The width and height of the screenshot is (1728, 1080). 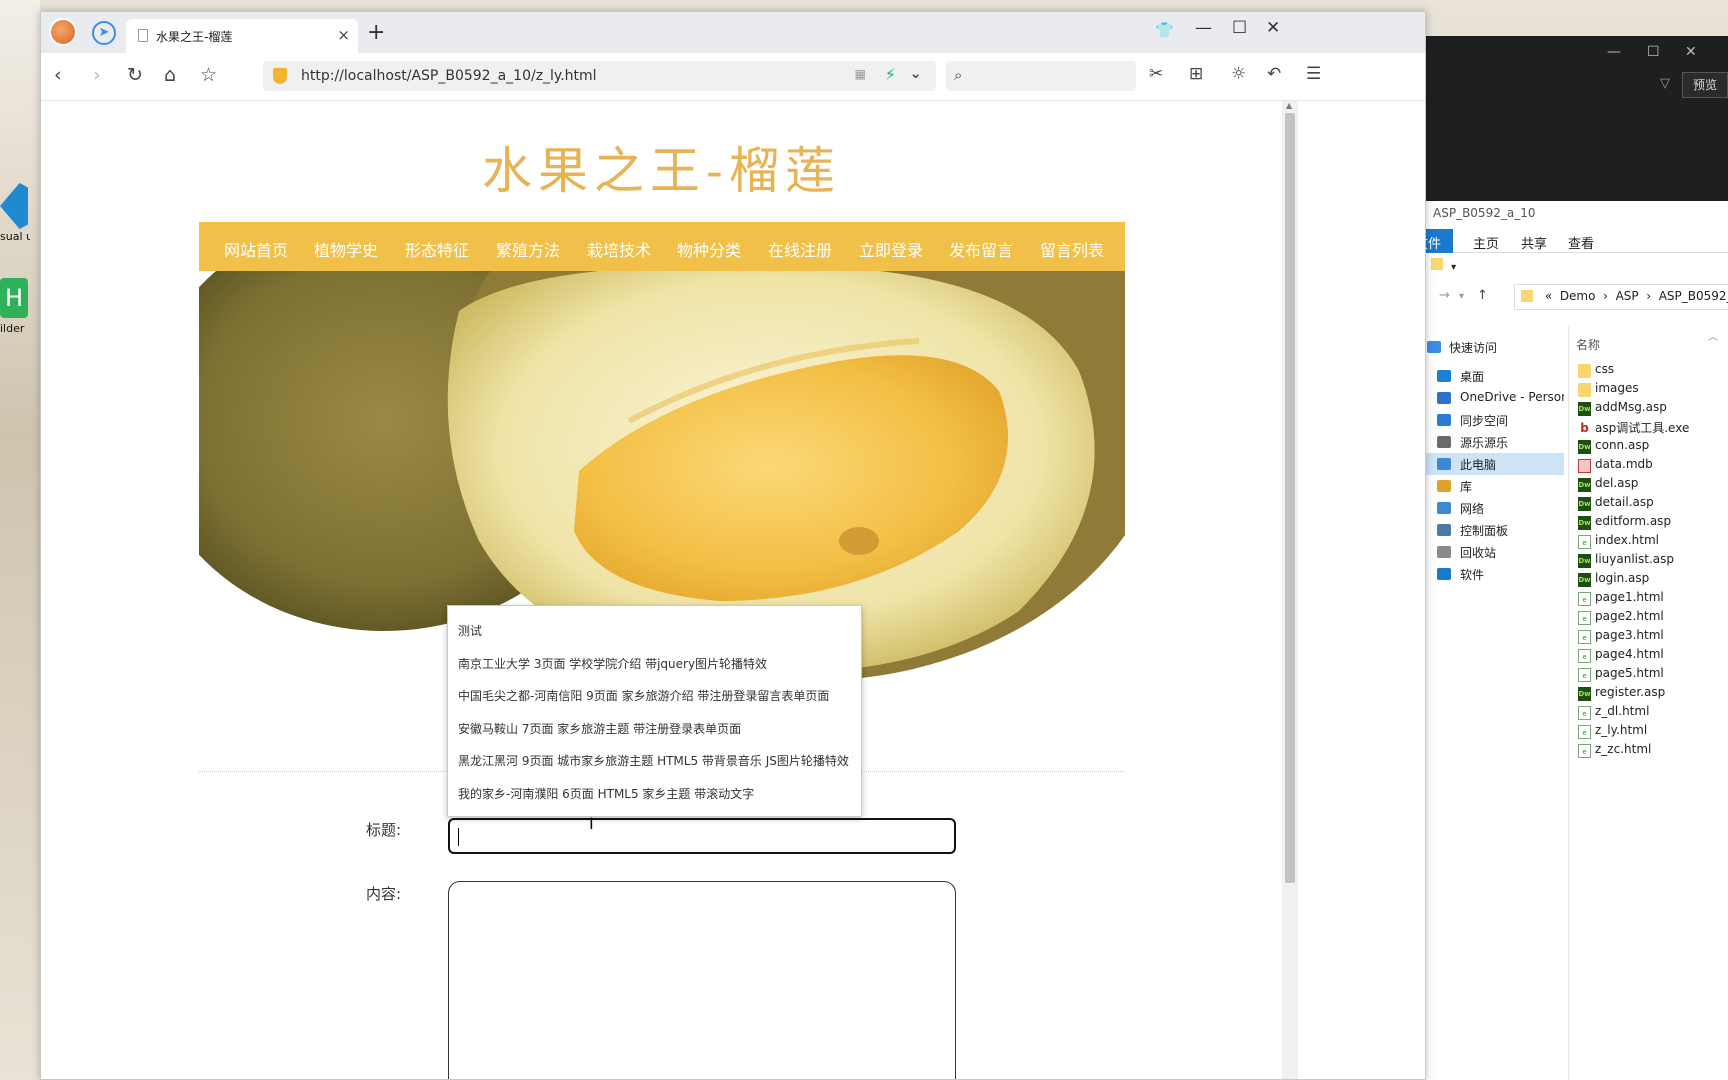 What do you see at coordinates (1651, 694) in the screenshot?
I see `file-item: Dw register.asp` at bounding box center [1651, 694].